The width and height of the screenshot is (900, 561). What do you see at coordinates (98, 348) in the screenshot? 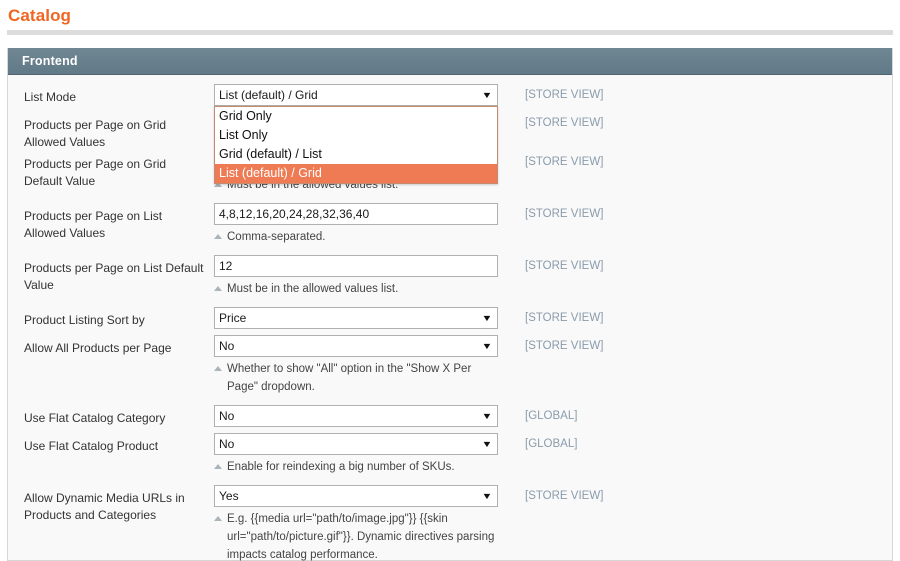
I see `field-label-allow-all-products-per-page: Allow All Products per Page` at bounding box center [98, 348].